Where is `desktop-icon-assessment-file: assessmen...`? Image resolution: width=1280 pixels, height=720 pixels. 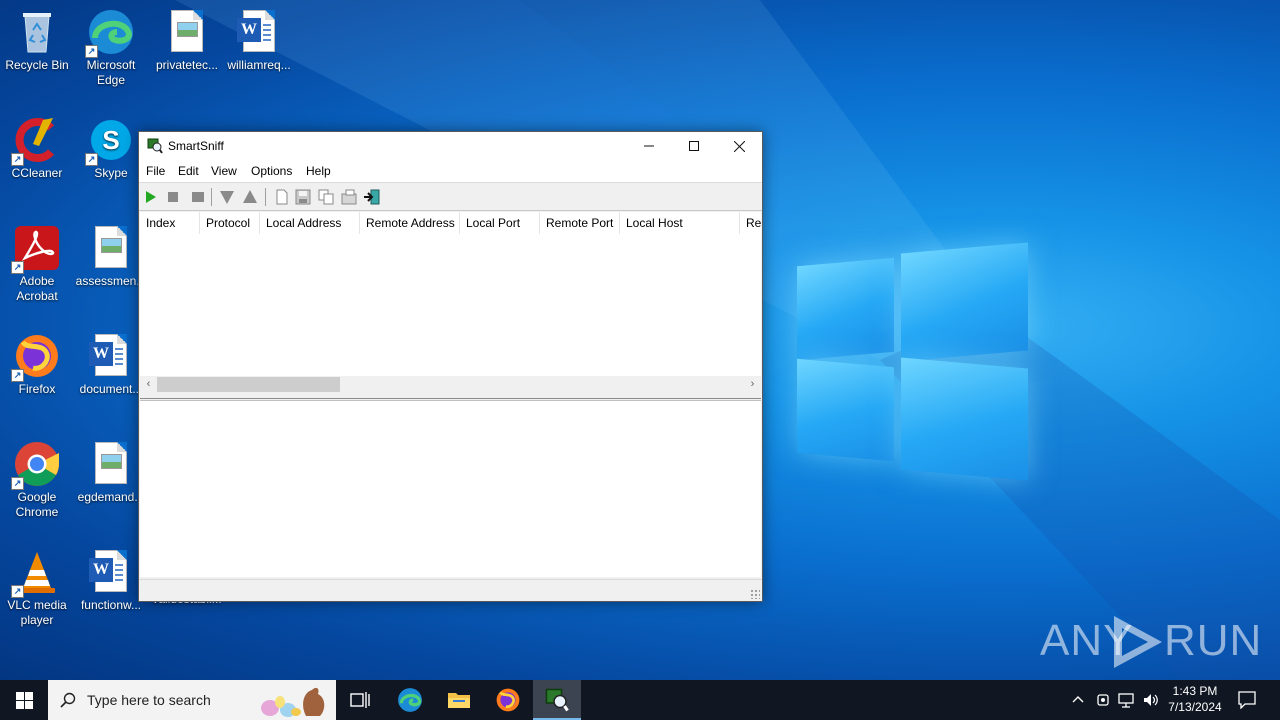
desktop-icon-assessment-file: assessmen... is located at coordinates (111, 256).